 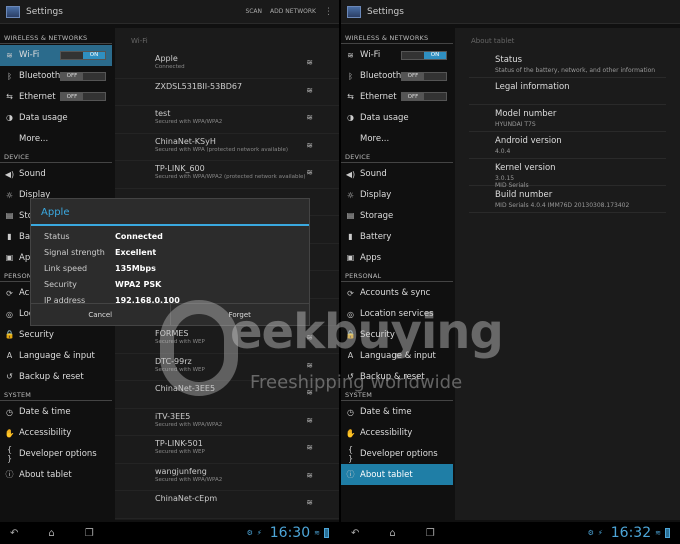 What do you see at coordinates (385, 11) in the screenshot?
I see `app-title: Settings` at bounding box center [385, 11].